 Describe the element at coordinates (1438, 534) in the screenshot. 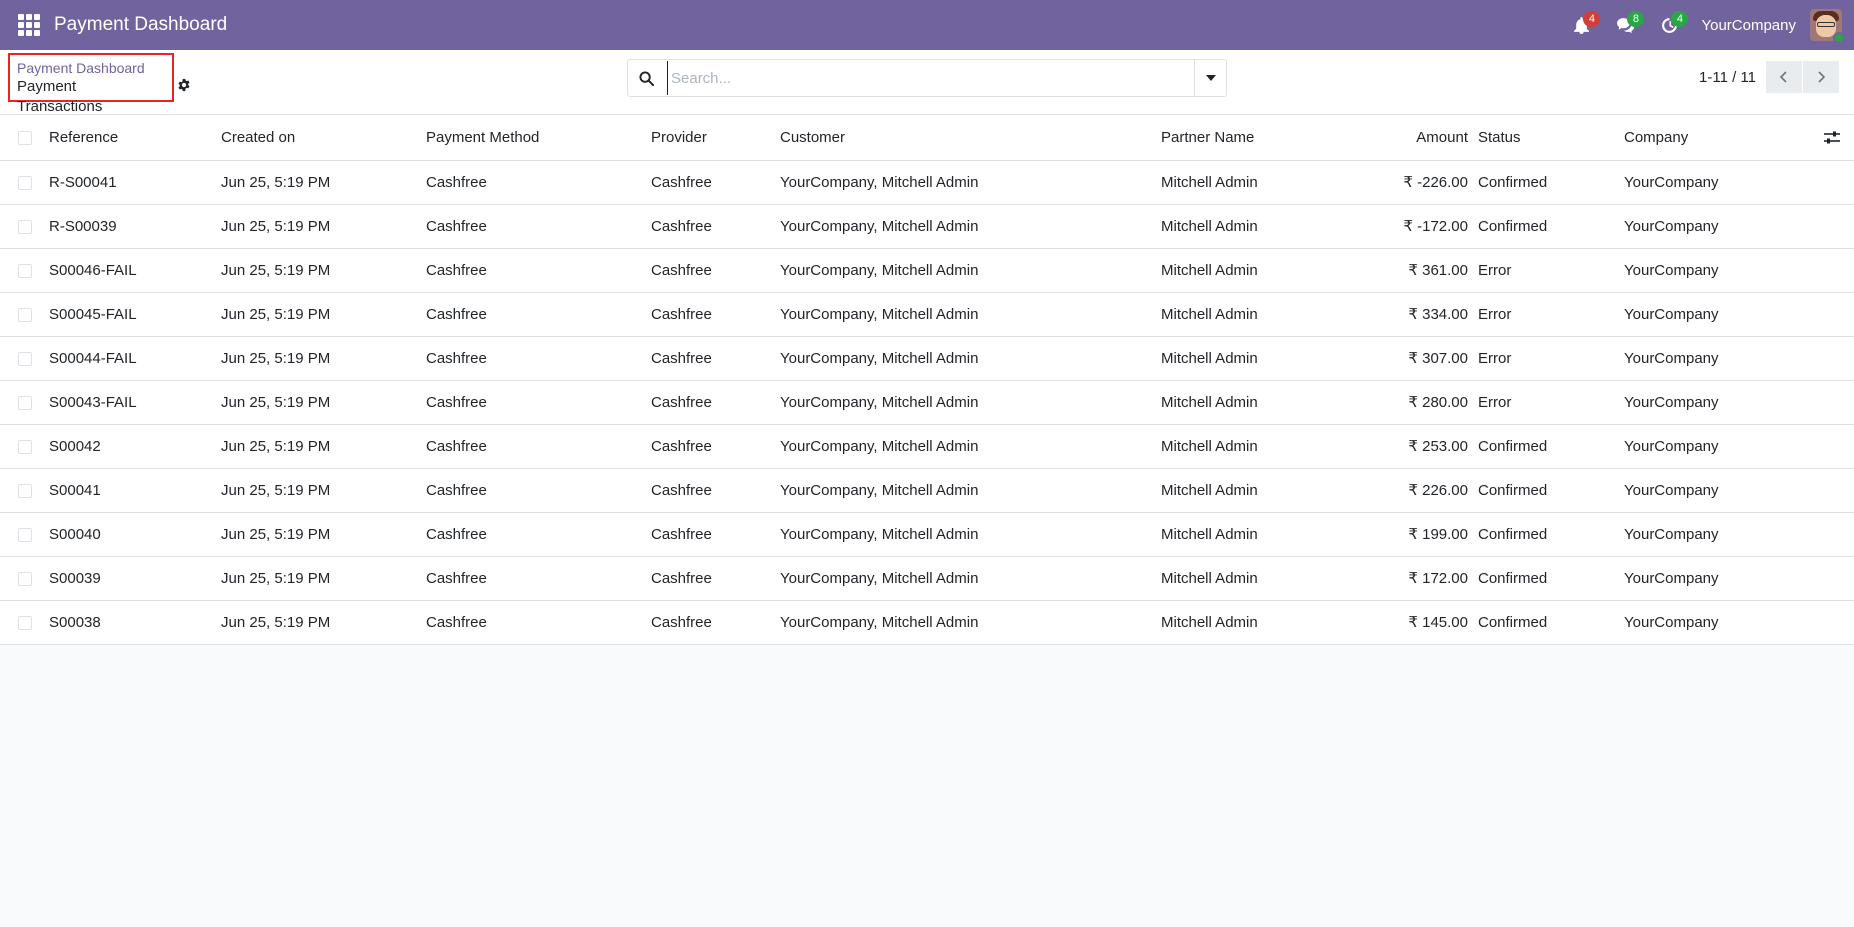

I see `cell-amount: ₹ 199.00` at that location.